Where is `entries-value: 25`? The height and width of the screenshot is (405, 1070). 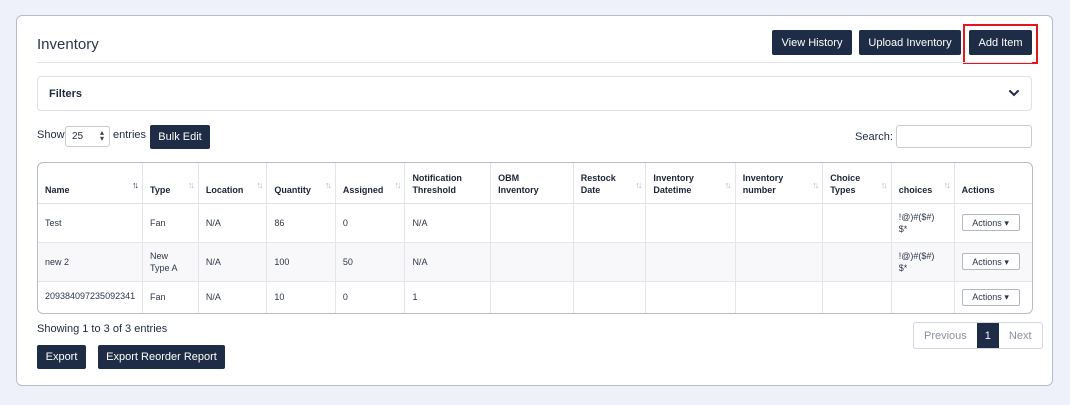
entries-value: 25 is located at coordinates (78, 136).